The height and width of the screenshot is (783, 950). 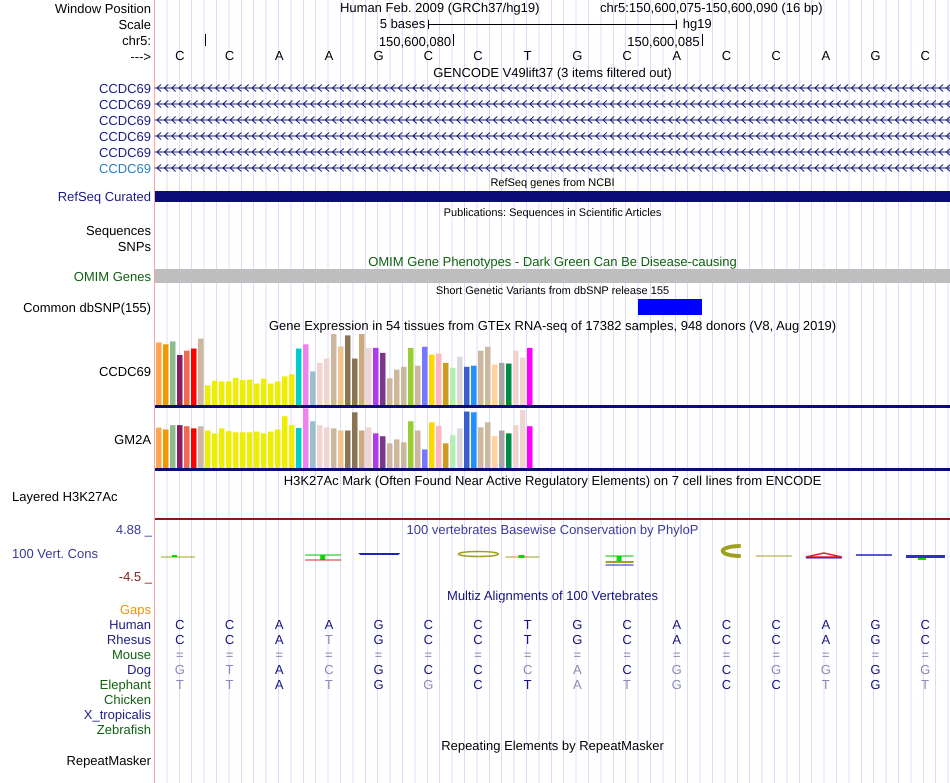 I want to click on track-title: OMIM Gene Phenotypes - Dark Green Can Be Disease-causing, so click(x=552, y=261).